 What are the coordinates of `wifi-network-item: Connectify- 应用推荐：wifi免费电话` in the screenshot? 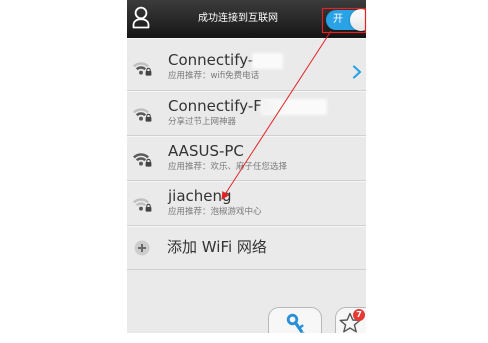 It's located at (246, 64).